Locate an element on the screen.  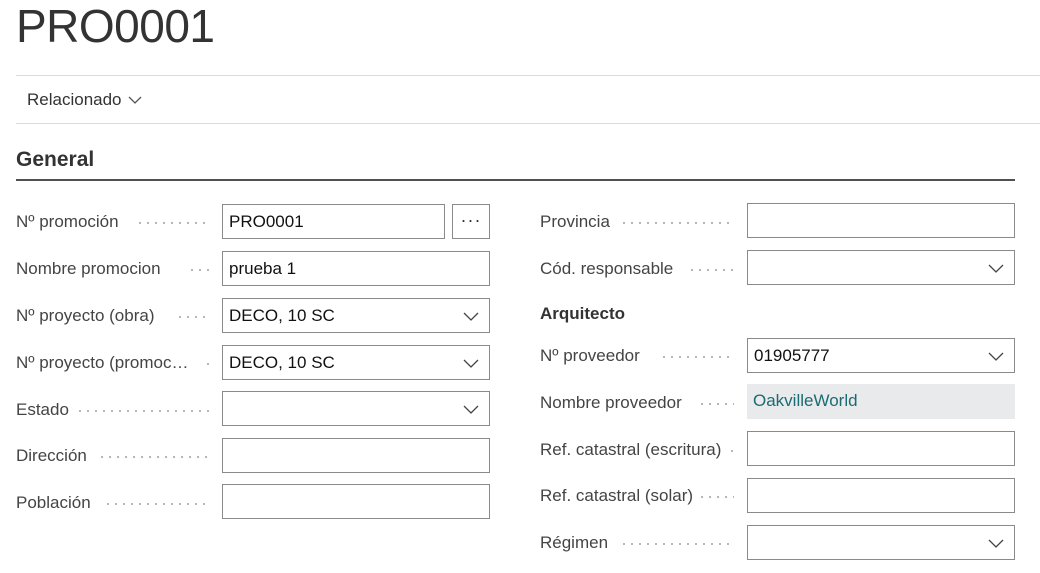
no-proyecto-obra-value: DECO, 10 SC is located at coordinates (282, 315).